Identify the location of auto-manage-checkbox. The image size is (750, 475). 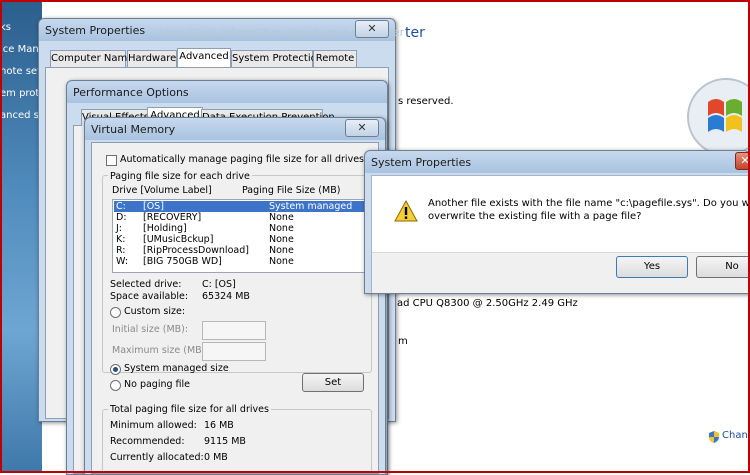
(111, 160).